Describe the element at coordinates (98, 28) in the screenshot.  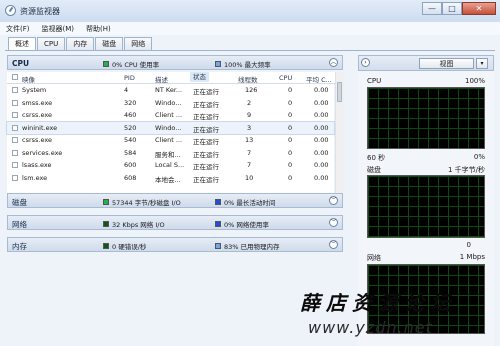
I see `menu-help: 帮助(H)` at that location.